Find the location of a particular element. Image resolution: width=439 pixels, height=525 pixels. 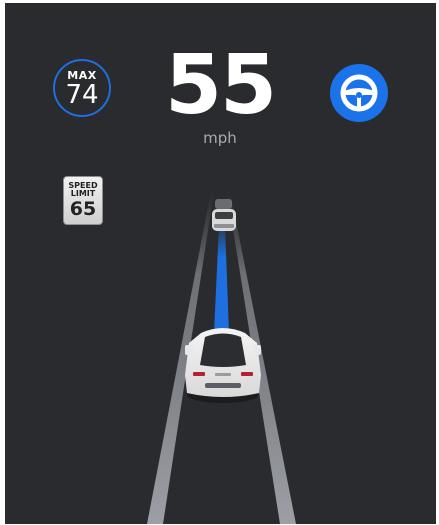

max-speed-value: 74 is located at coordinates (82, 95).